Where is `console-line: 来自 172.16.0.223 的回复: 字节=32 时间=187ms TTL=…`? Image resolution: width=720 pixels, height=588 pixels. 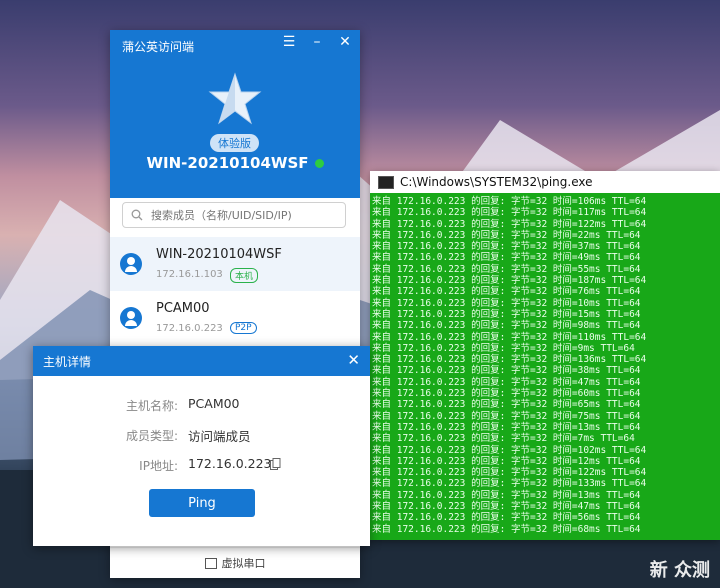 console-line: 来自 172.16.0.223 的回复: 字节=32 时间=187ms TTL=… is located at coordinates (509, 281).